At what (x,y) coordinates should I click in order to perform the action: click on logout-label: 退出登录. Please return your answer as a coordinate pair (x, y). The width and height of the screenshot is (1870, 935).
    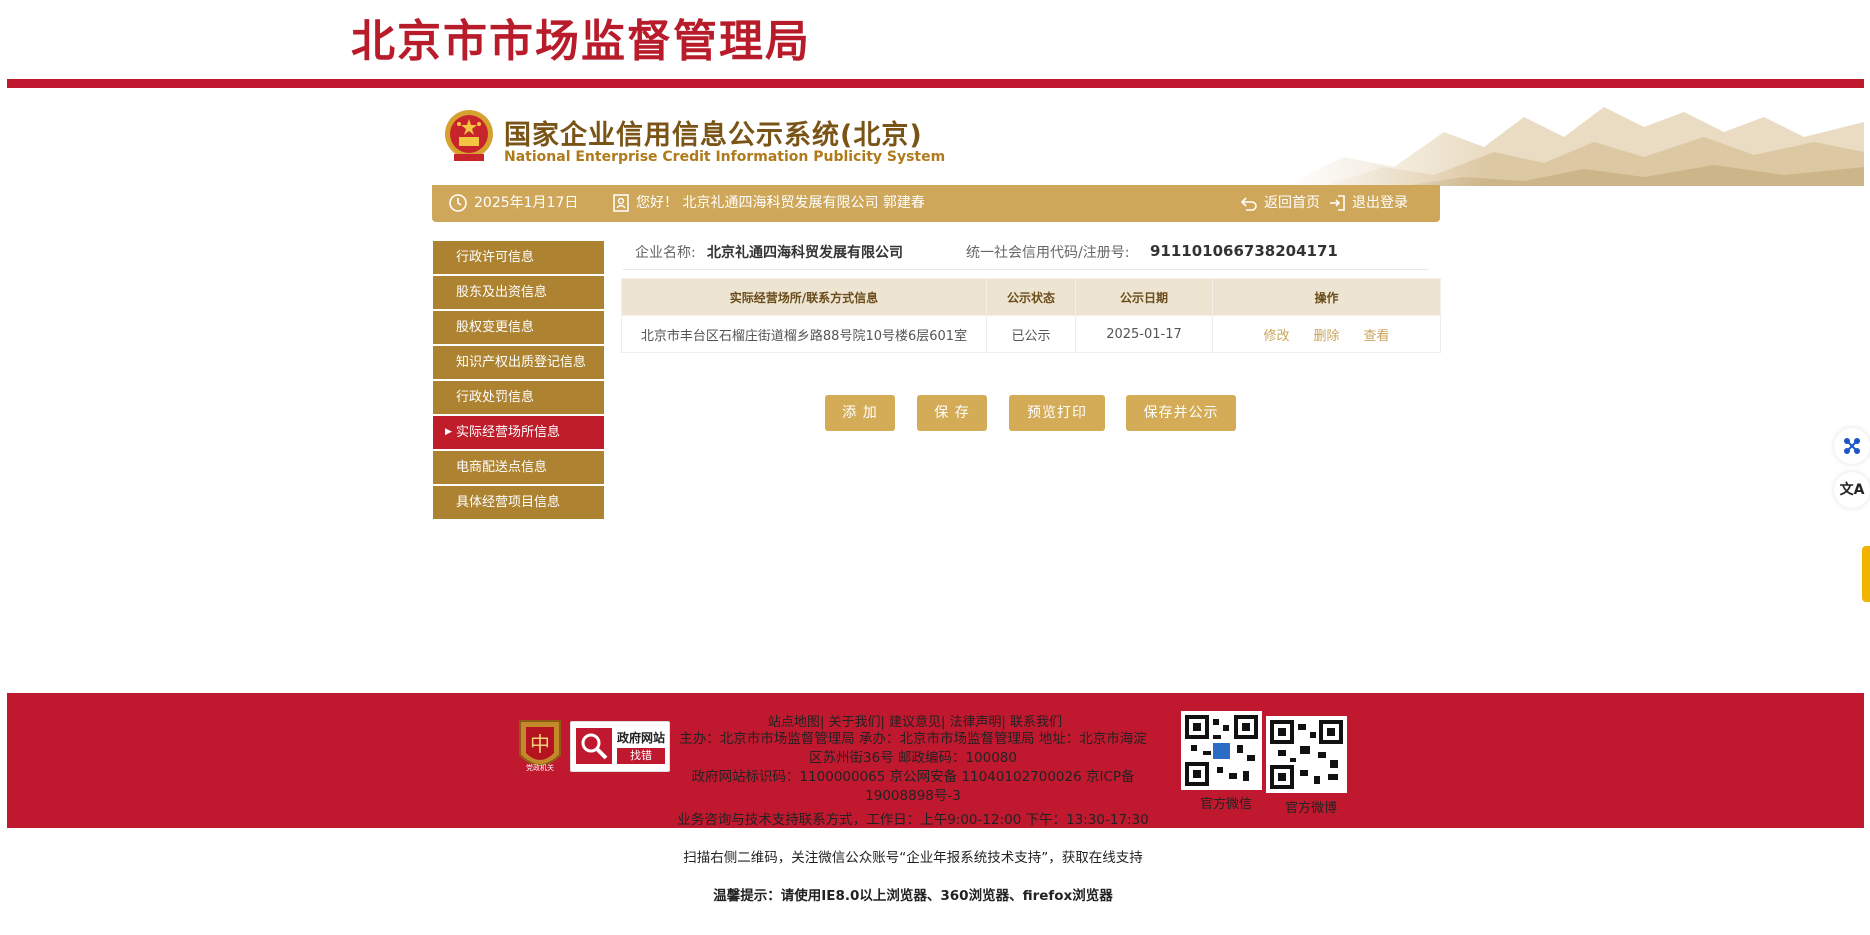
    Looking at the image, I should click on (1380, 203).